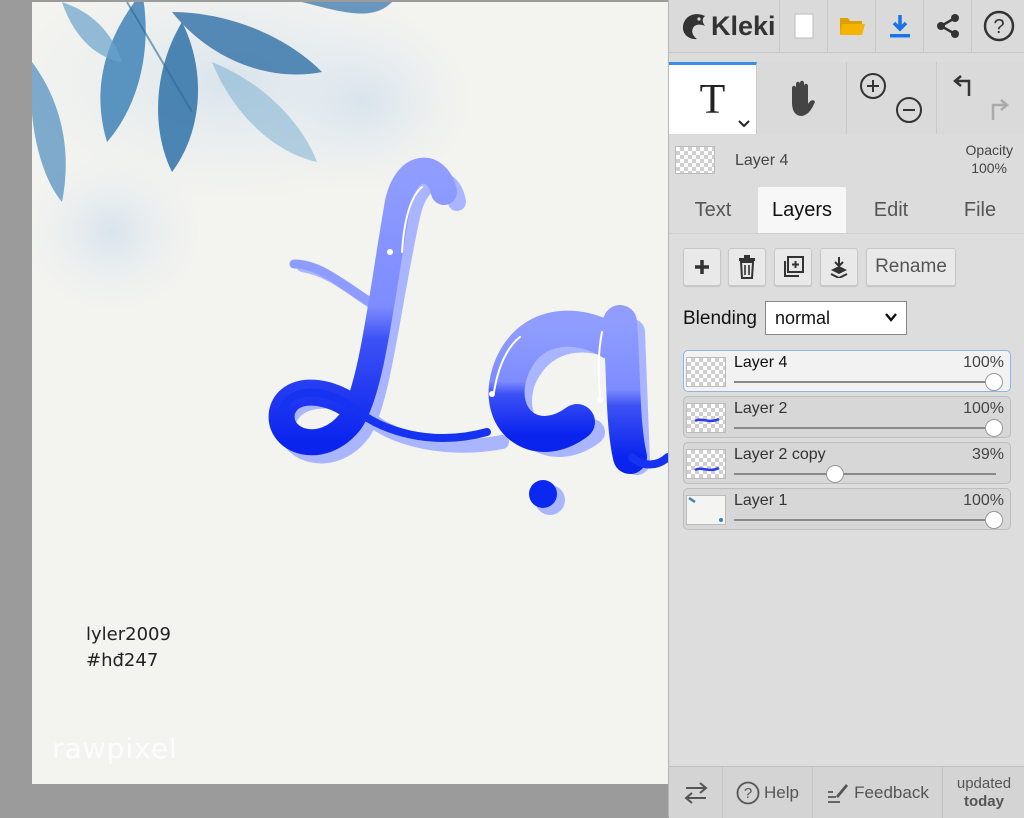 This screenshot has width=1024, height=818. Describe the element at coordinates (543, 494) in the screenshot. I see `dot-mark` at that location.